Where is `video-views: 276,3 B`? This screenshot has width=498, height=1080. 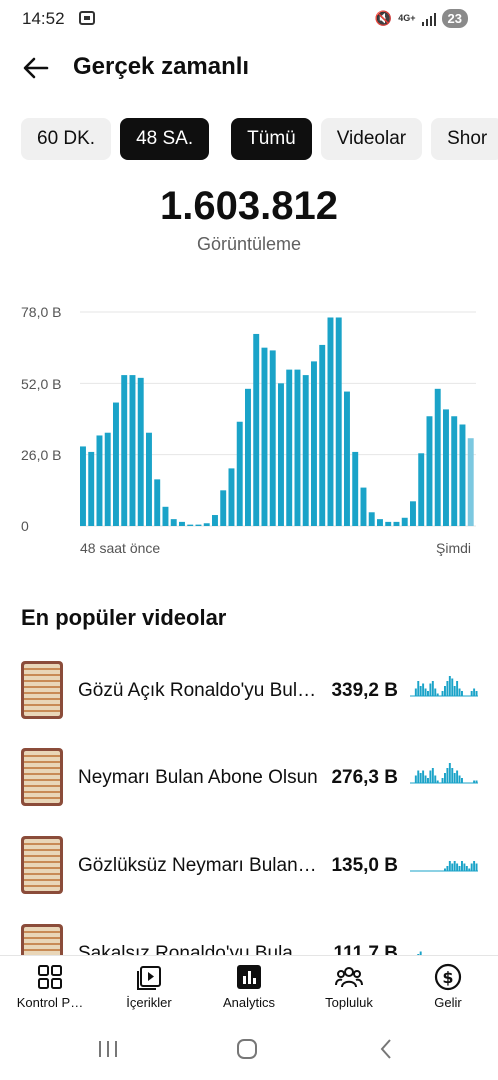
video-views: 276,3 B is located at coordinates (364, 777).